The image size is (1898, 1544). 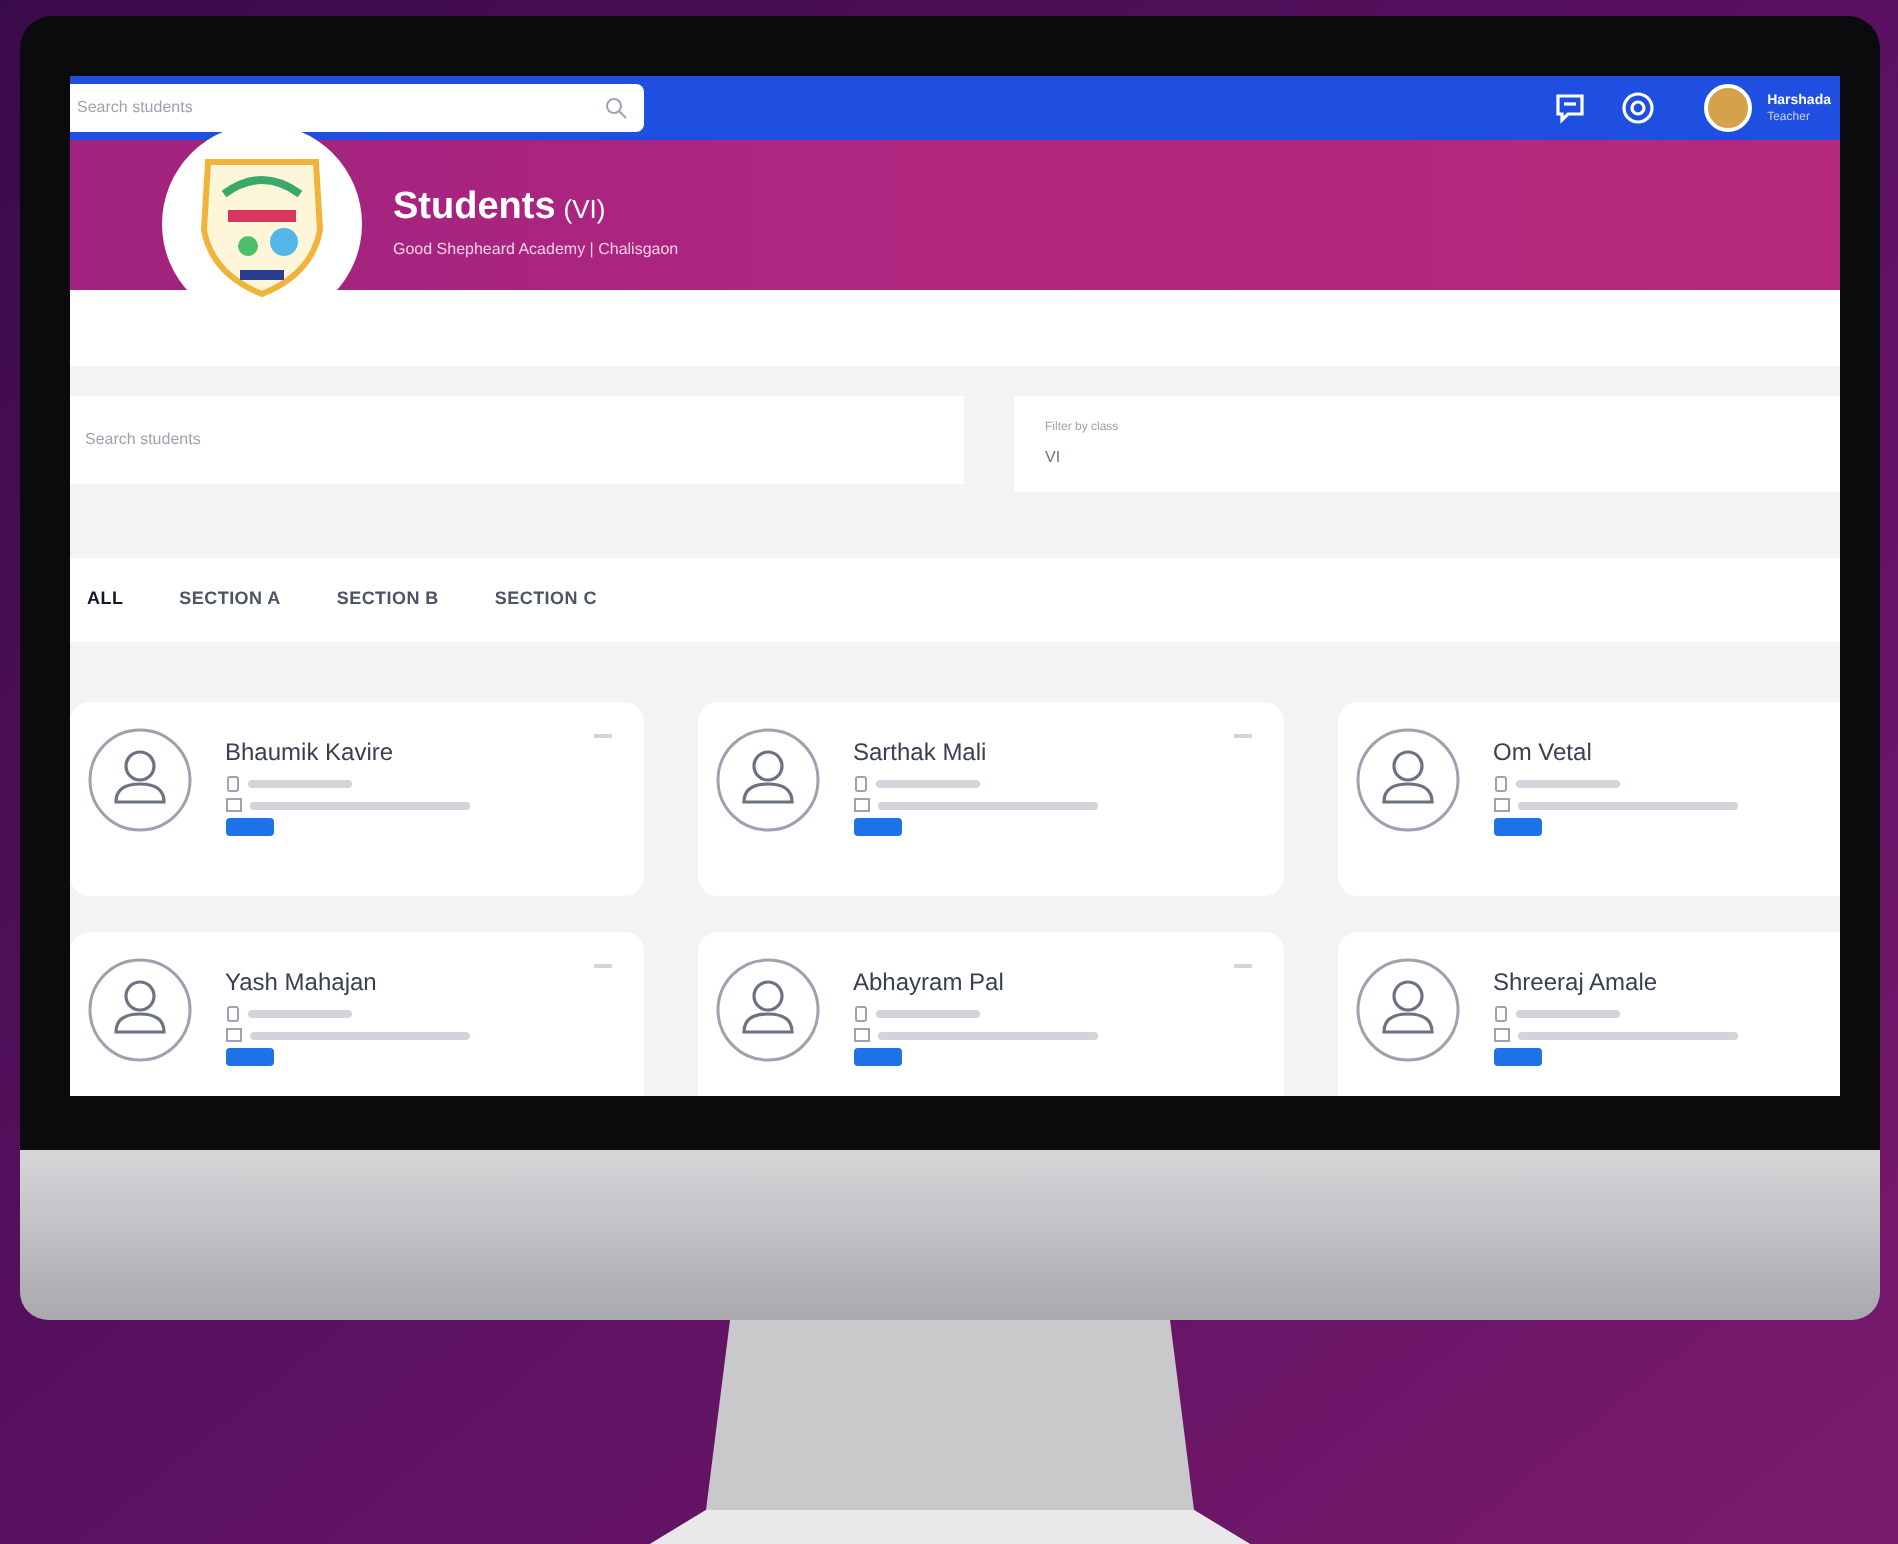 I want to click on student-name: Om Vetal, so click(x=1543, y=753).